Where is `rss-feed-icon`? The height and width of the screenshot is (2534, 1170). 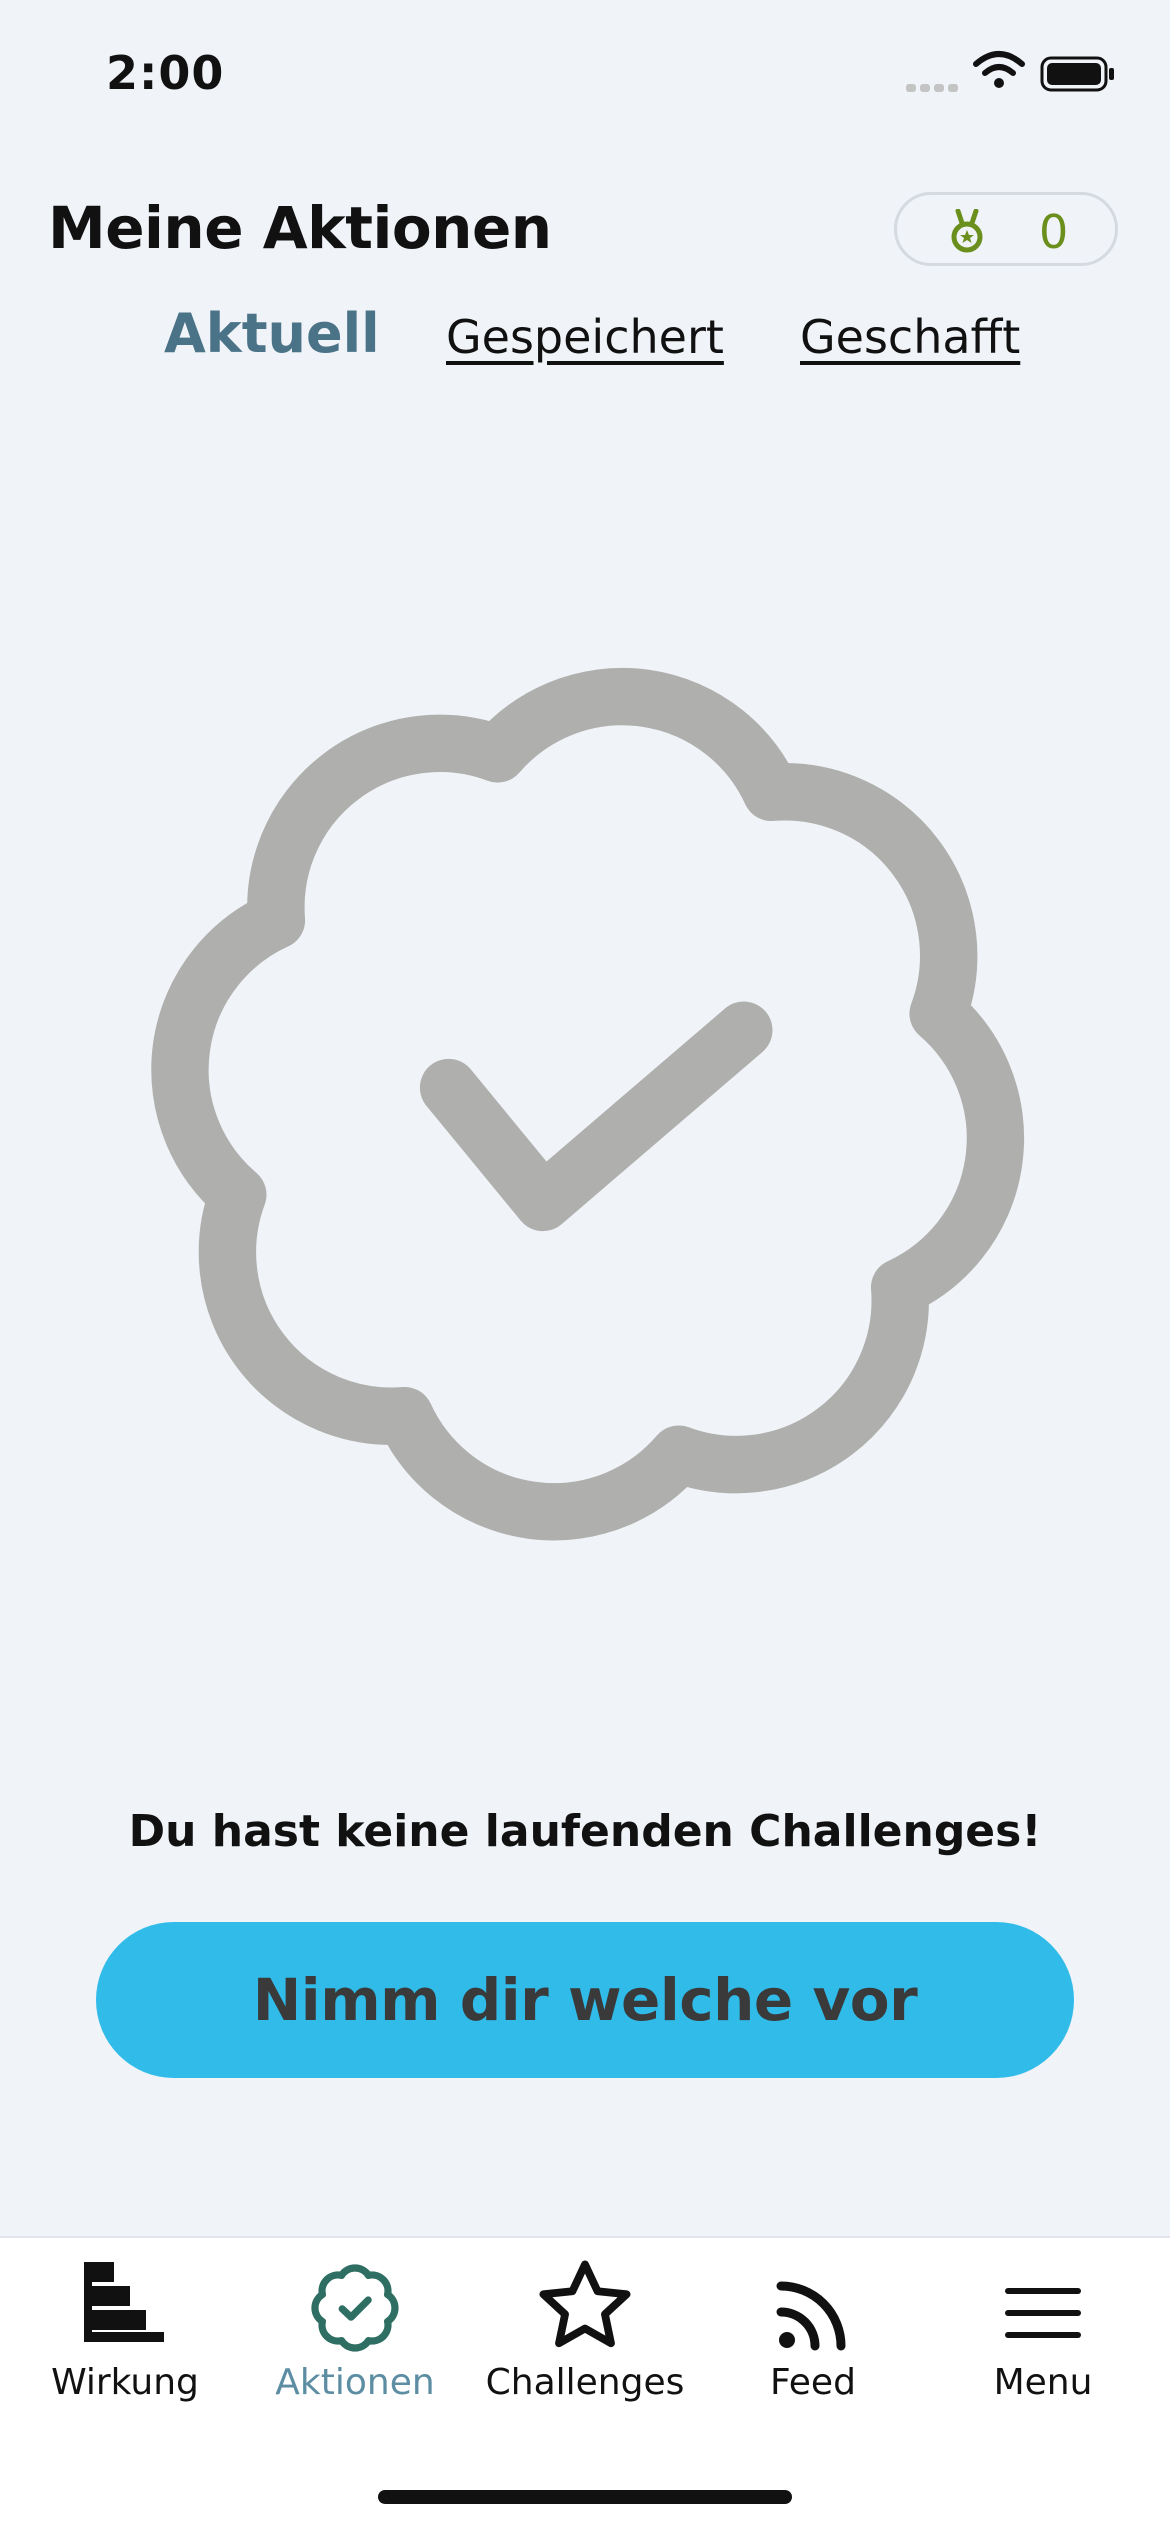
rss-feed-icon is located at coordinates (811, 2316).